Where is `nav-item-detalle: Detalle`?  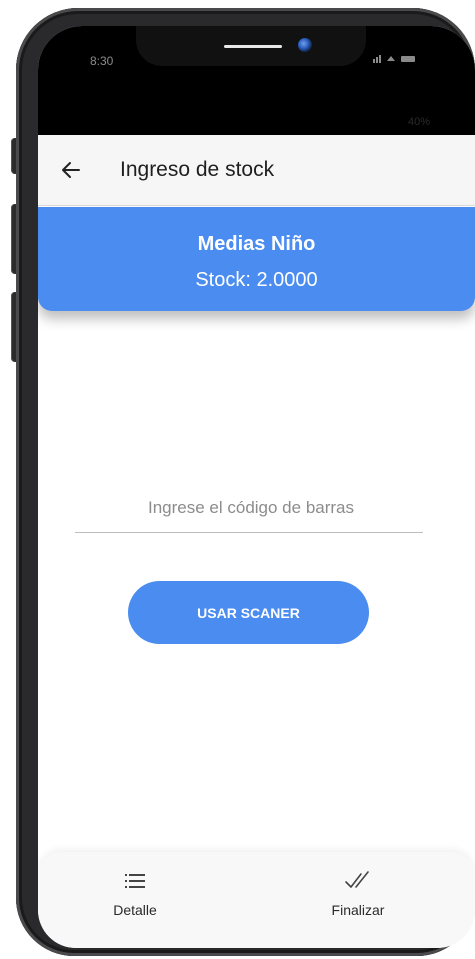 nav-item-detalle: Detalle is located at coordinates (135, 903).